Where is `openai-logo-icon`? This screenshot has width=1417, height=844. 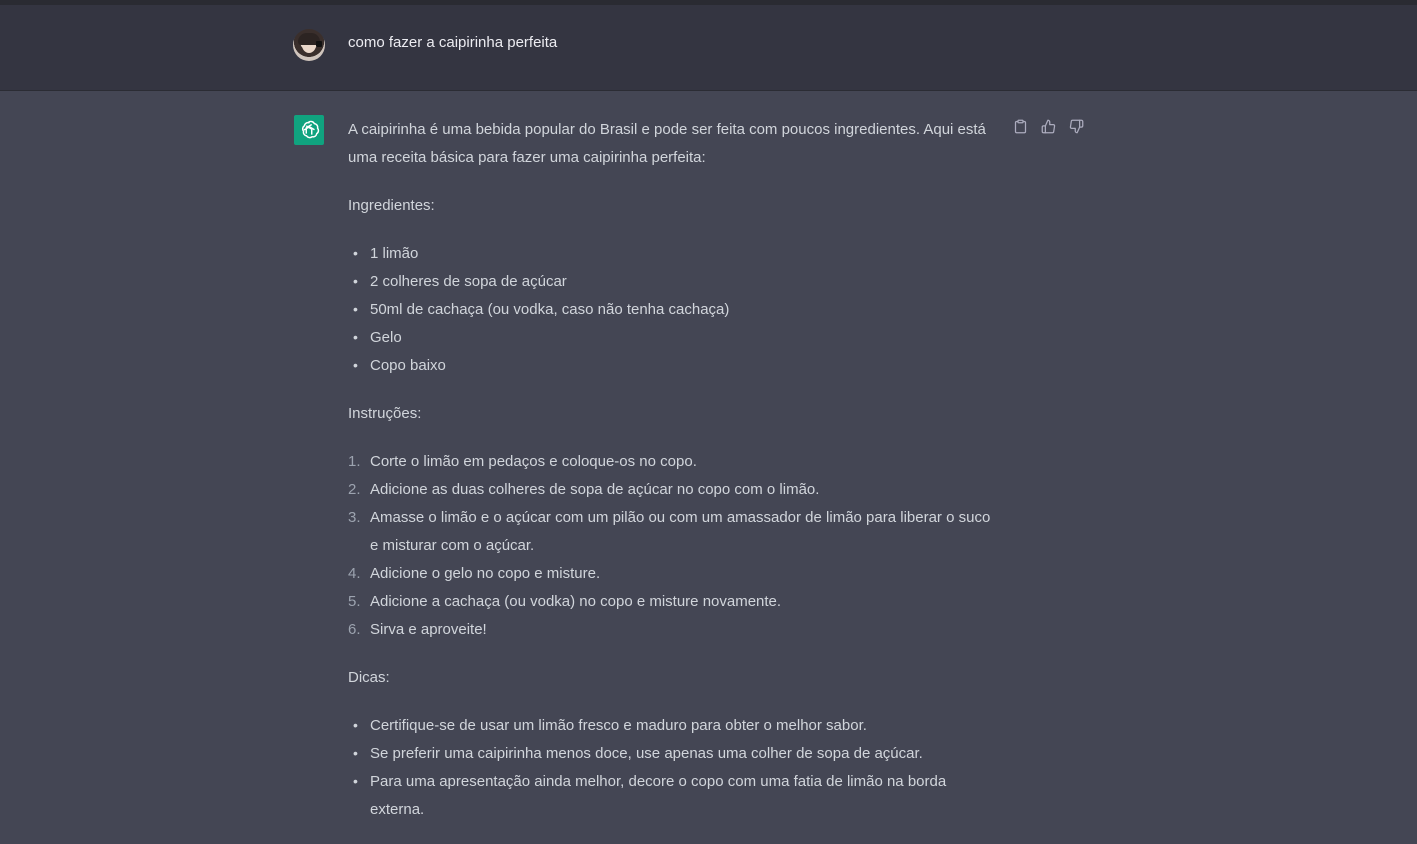 openai-logo-icon is located at coordinates (309, 130).